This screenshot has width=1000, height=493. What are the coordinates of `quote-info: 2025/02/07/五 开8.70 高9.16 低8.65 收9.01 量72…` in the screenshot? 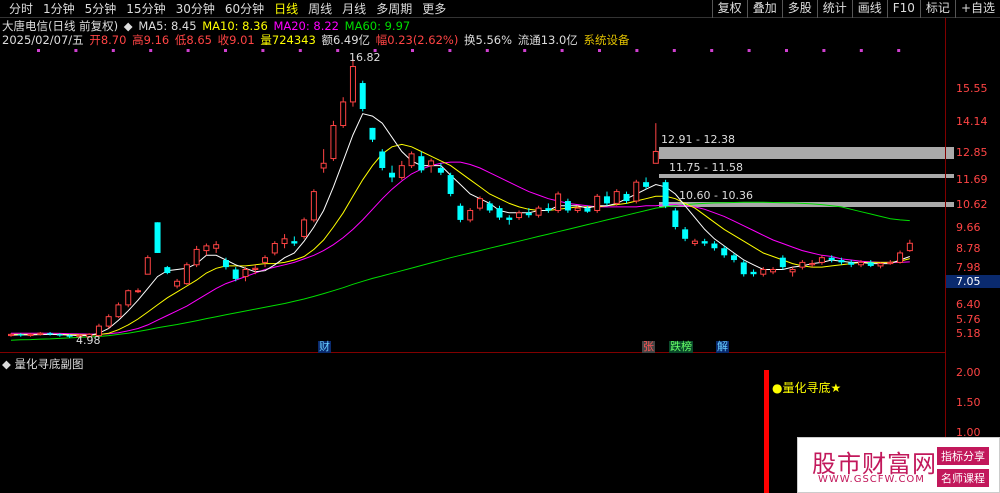 It's located at (316, 40).